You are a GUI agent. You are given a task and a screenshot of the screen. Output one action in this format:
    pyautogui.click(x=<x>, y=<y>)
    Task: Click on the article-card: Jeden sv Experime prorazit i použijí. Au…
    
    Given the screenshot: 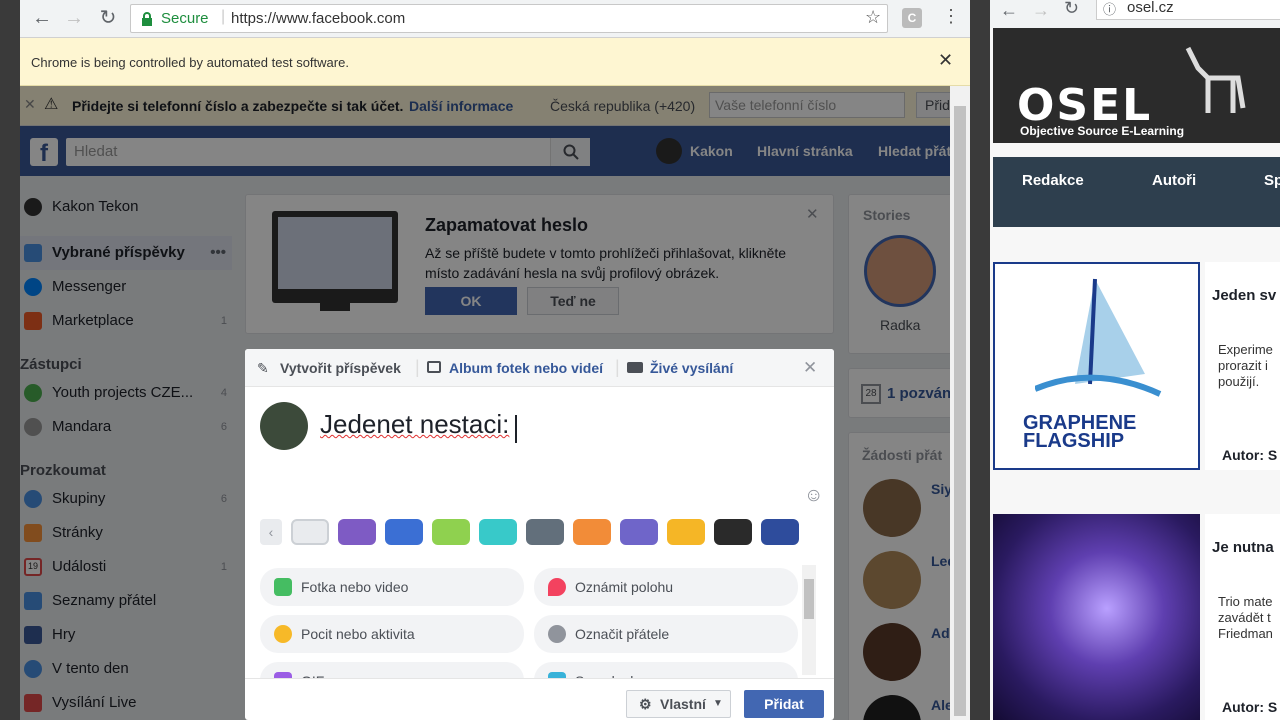 What is the action you would take?
    pyautogui.click(x=1242, y=366)
    